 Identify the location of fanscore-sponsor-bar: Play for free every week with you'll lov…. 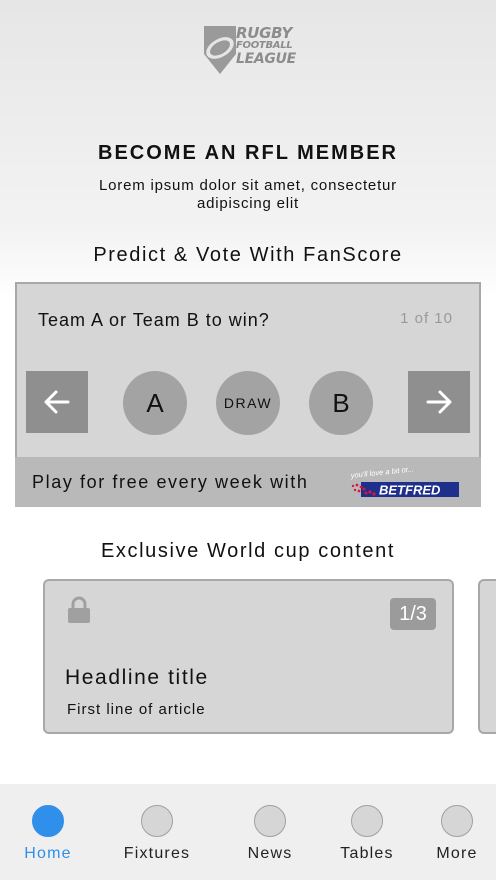
(248, 482).